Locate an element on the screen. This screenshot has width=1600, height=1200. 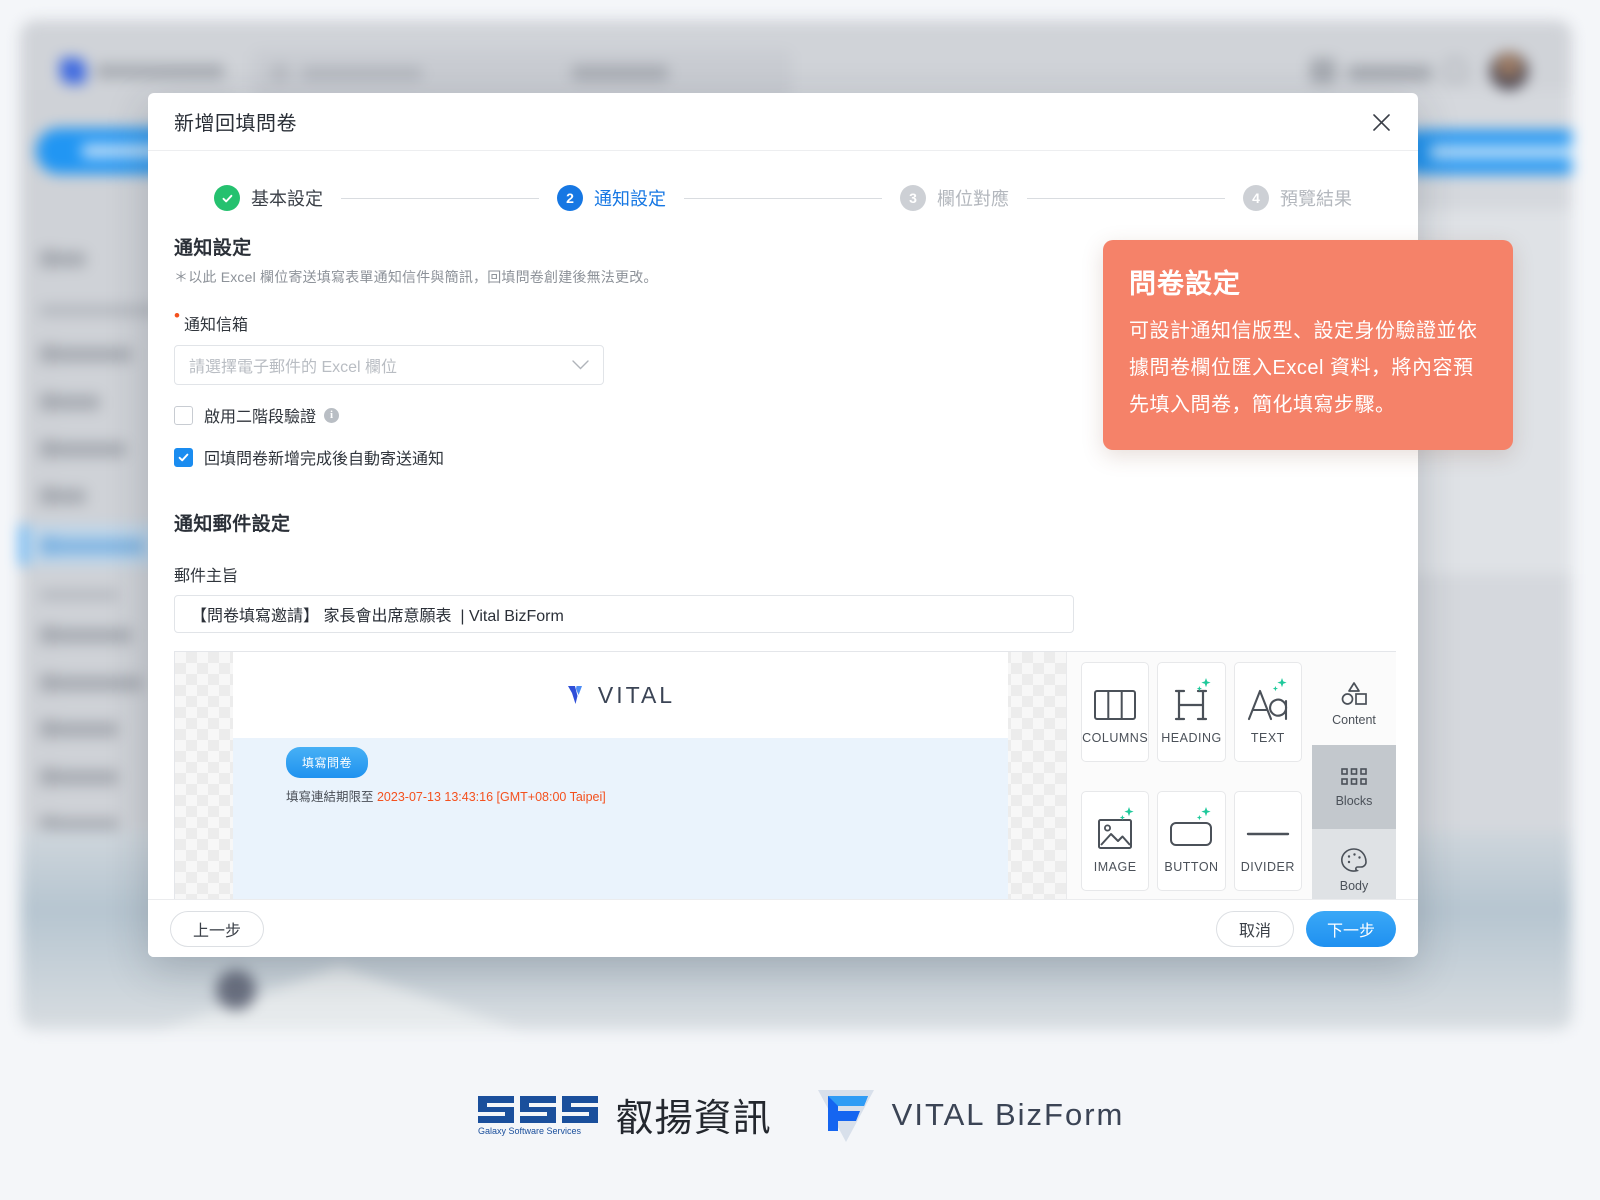
columns-icon is located at coordinates (1115, 705).